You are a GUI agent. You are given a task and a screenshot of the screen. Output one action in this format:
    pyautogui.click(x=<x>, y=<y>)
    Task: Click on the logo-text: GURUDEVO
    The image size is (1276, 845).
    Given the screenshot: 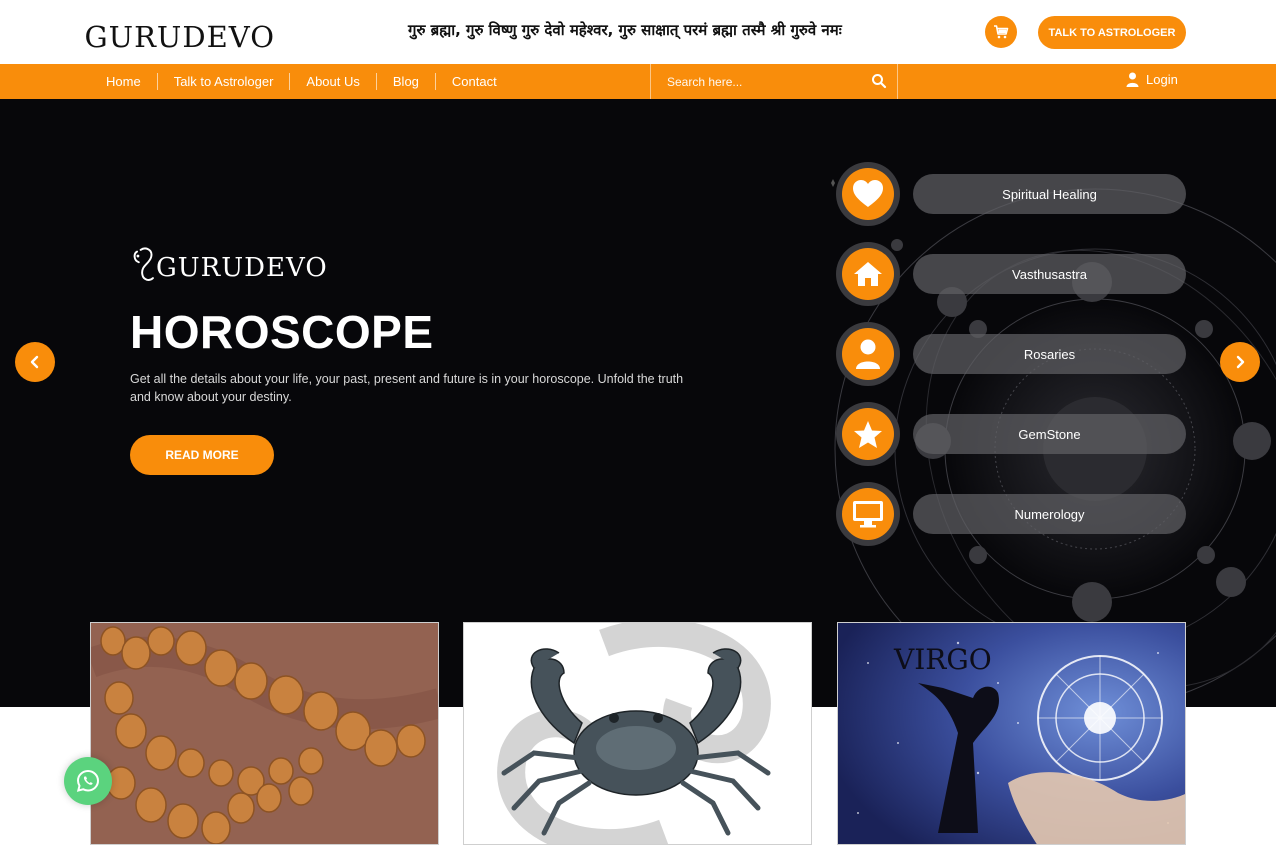 What is the action you would take?
    pyautogui.click(x=179, y=37)
    